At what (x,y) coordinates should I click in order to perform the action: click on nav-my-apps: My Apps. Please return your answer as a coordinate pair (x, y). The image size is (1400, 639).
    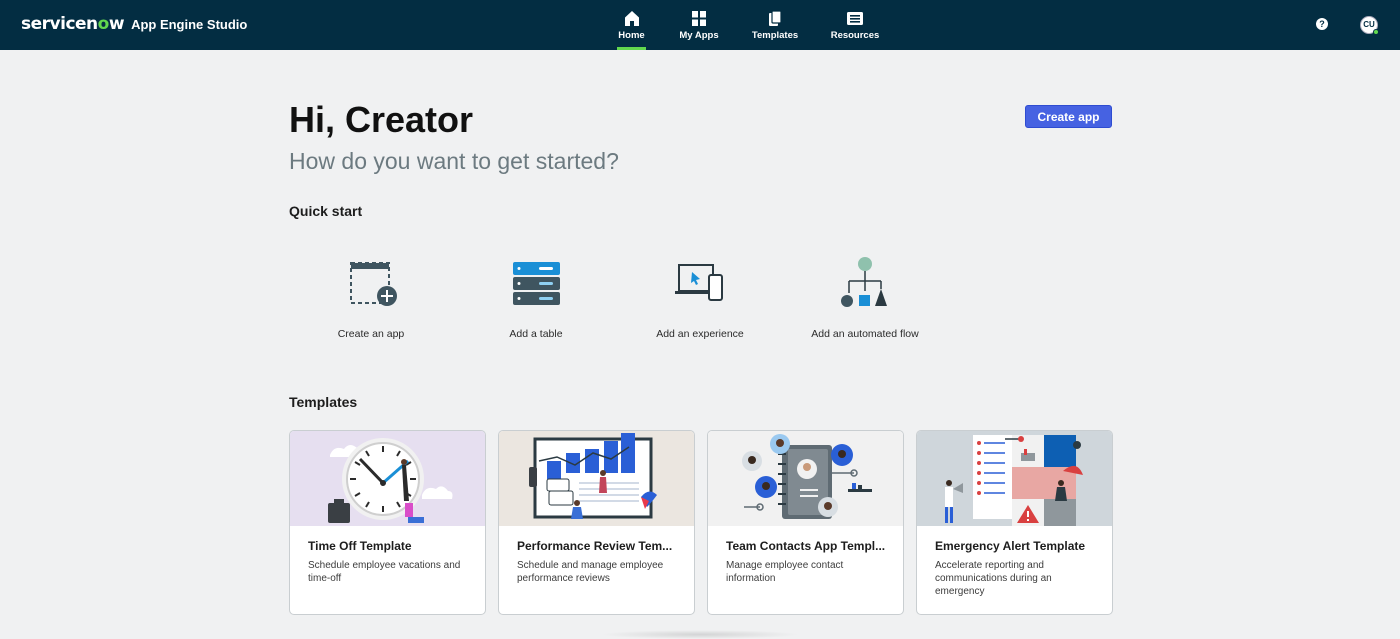
    Looking at the image, I should click on (699, 25).